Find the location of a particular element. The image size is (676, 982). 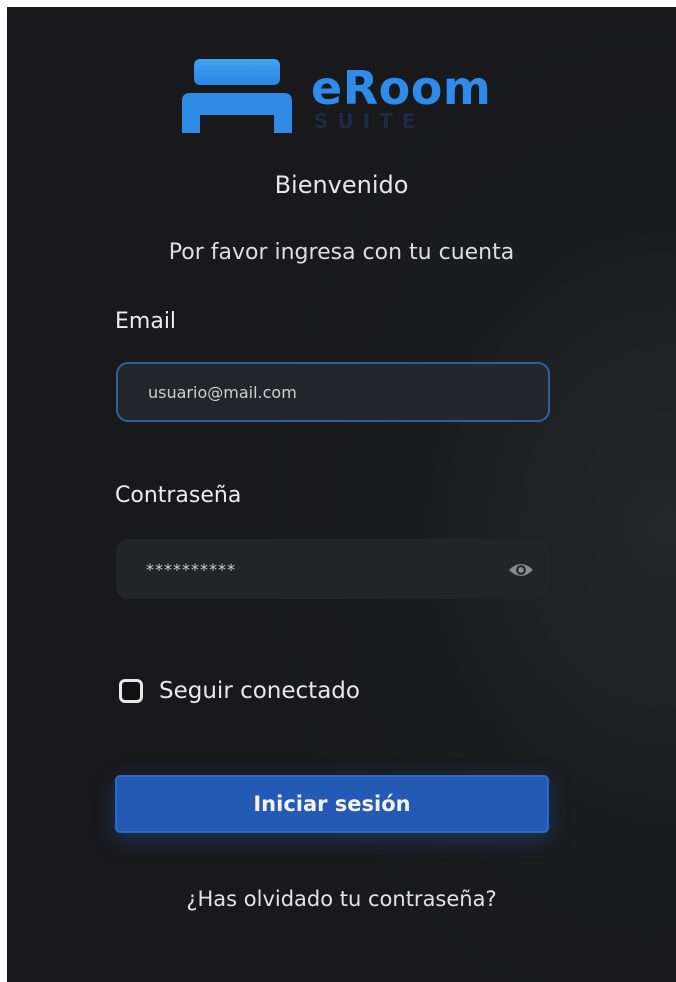

eye-icon is located at coordinates (521, 570).